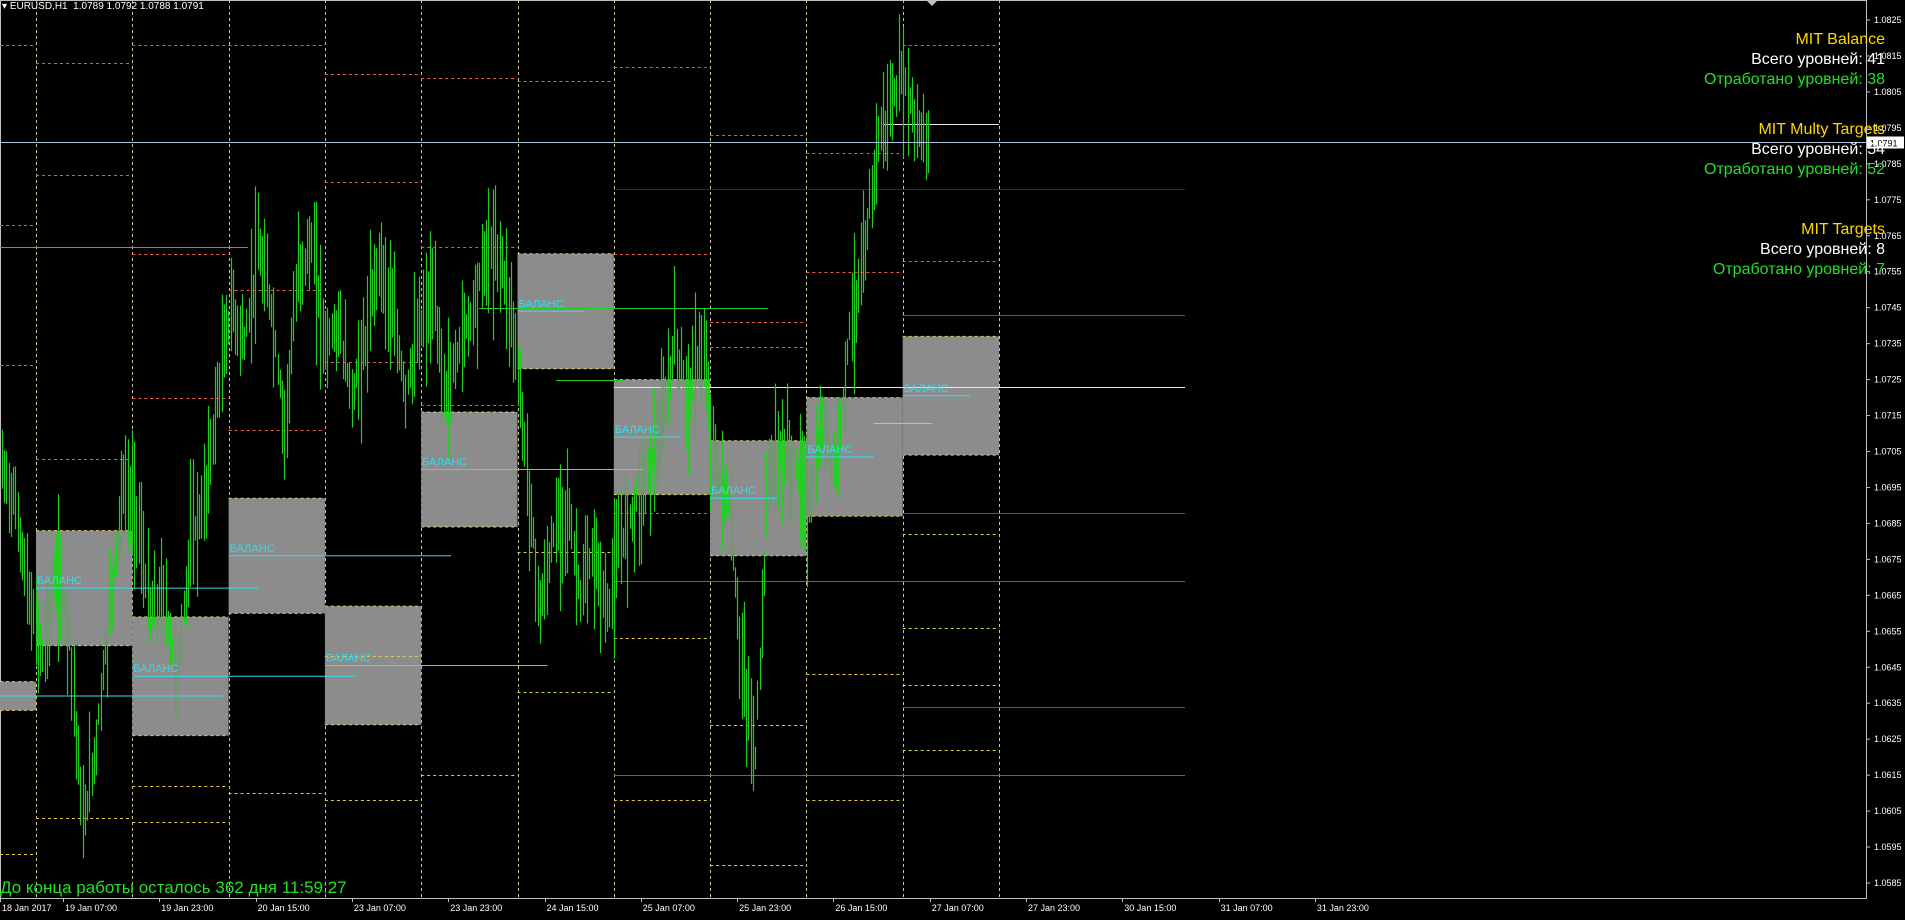 This screenshot has width=1905, height=920. Describe the element at coordinates (27, 908) in the screenshot. I see `time-tick-label: 18 Jan 2017` at that location.